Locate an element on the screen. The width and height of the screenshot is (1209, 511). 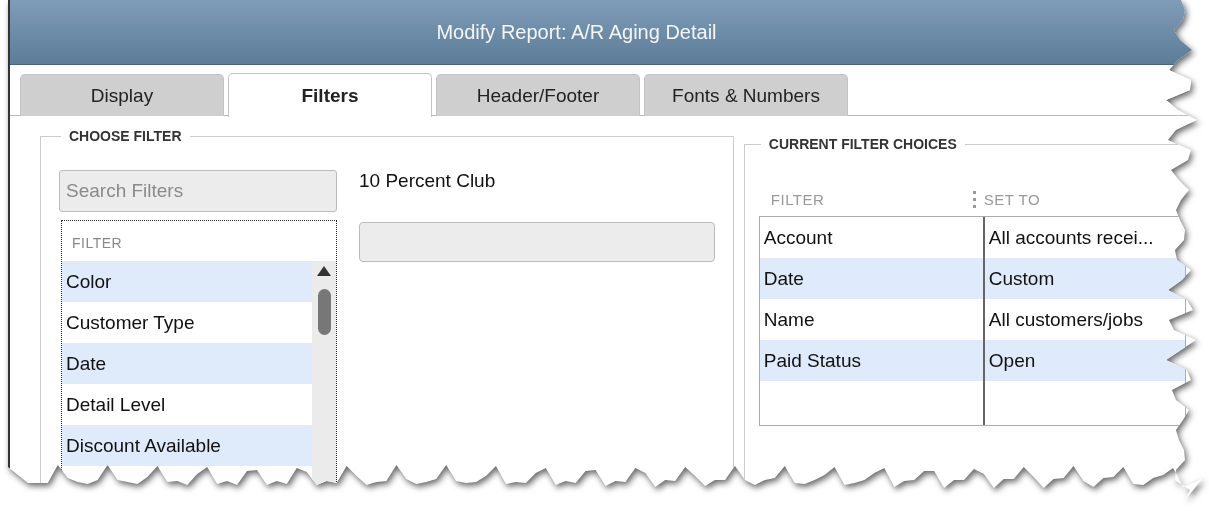
list-item: Color is located at coordinates (187, 281).